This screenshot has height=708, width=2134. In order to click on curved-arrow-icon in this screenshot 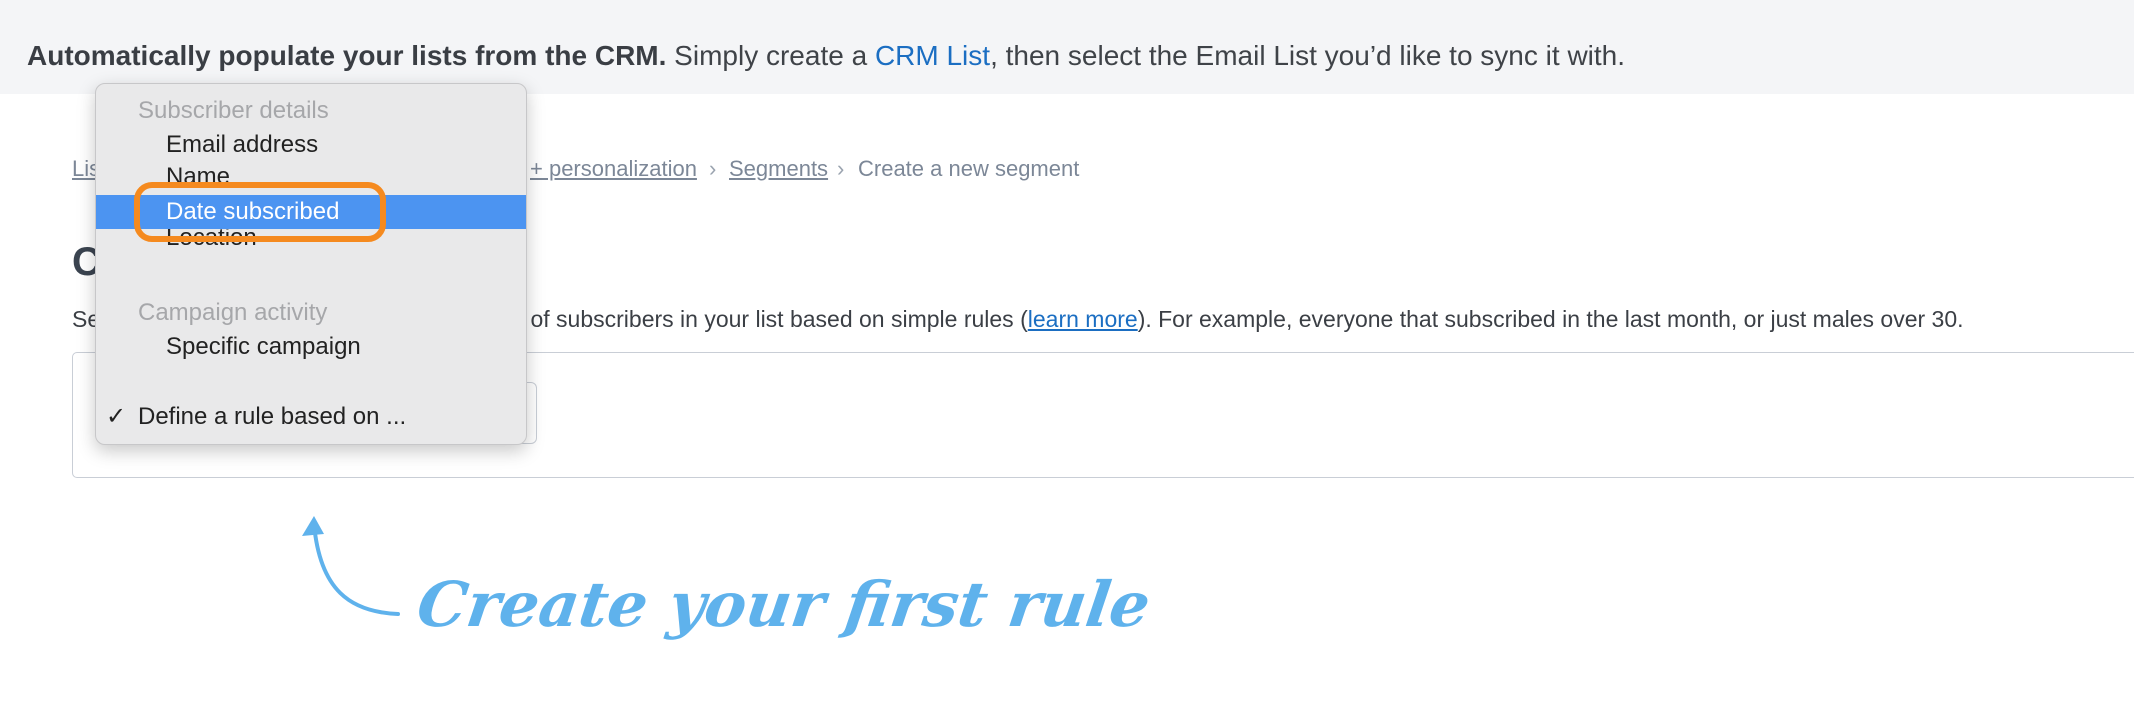, I will do `click(351, 566)`.